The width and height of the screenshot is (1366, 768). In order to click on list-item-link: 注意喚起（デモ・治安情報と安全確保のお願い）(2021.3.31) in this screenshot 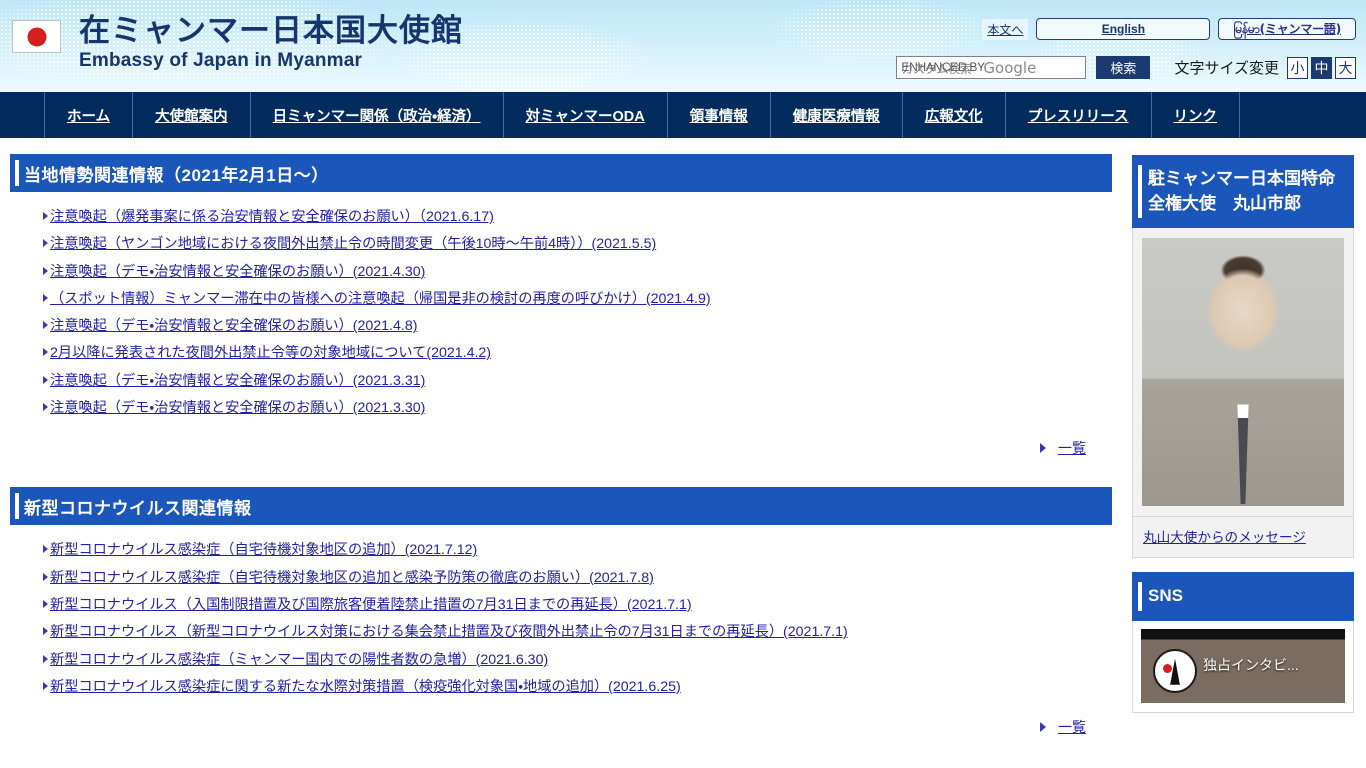, I will do `click(237, 381)`.